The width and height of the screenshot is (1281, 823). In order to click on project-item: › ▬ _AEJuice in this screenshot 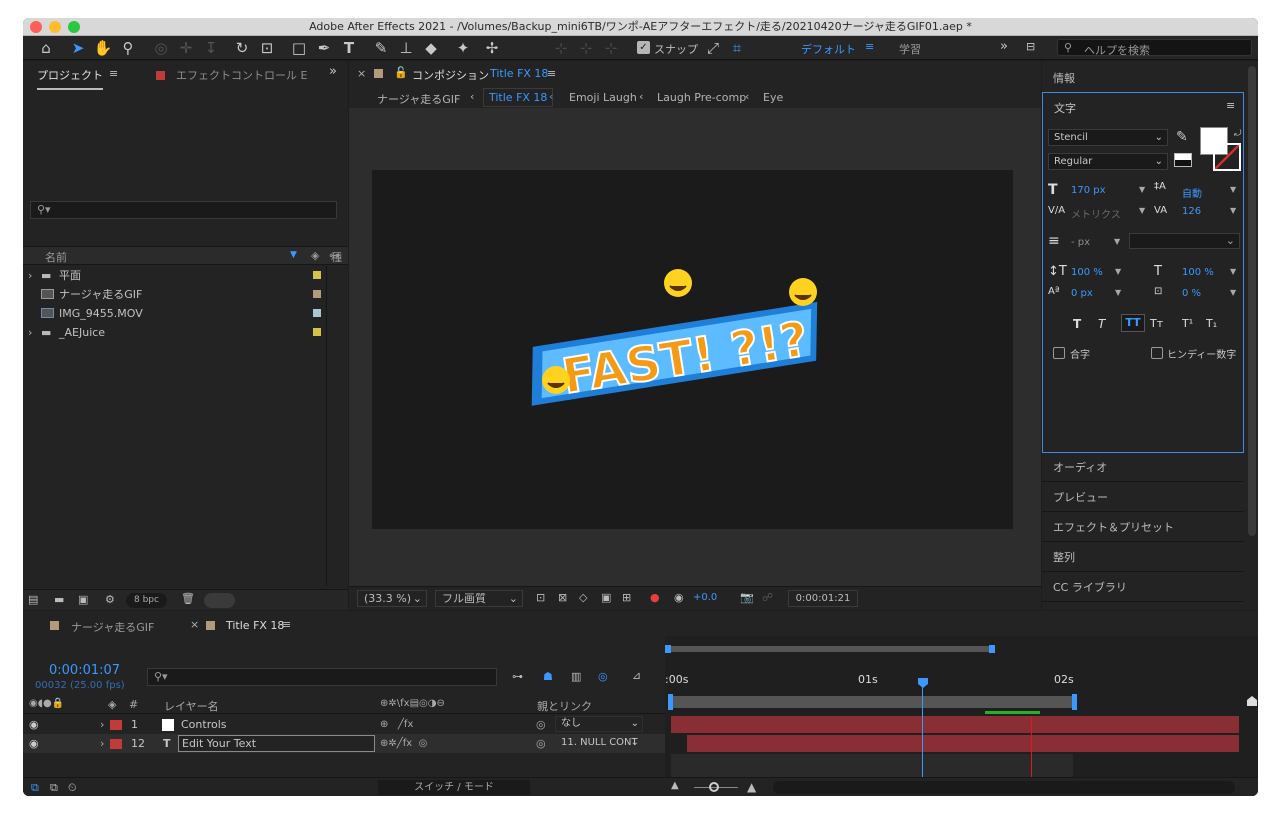, I will do `click(175, 332)`.